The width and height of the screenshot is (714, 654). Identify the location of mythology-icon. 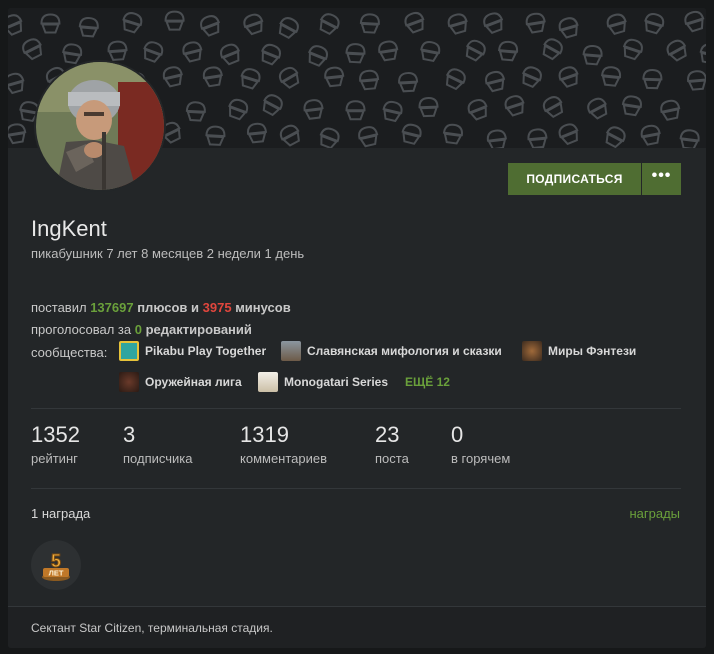
(291, 351).